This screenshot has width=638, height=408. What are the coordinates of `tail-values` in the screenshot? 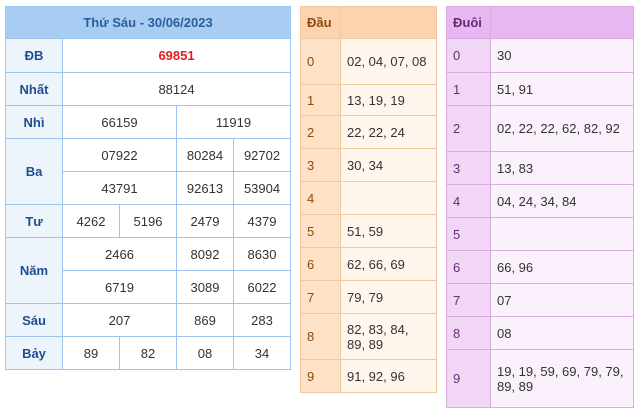 It's located at (562, 234).